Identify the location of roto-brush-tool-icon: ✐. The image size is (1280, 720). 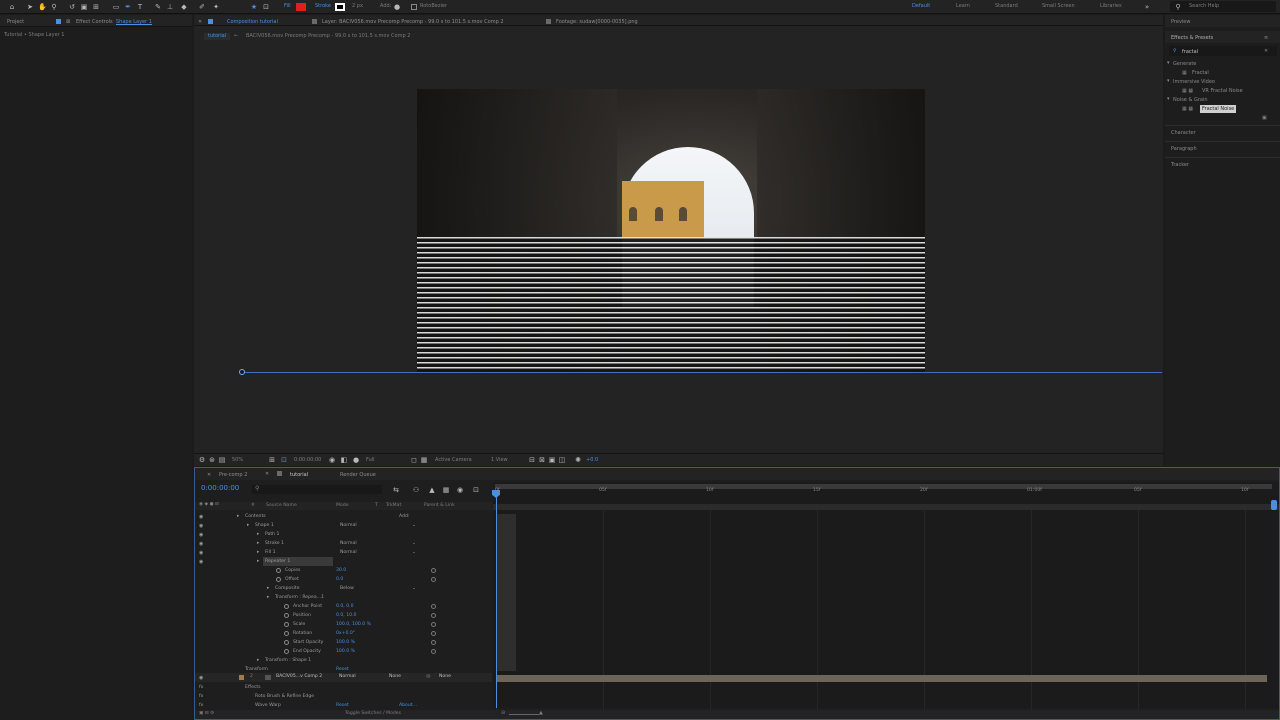
(202, 7).